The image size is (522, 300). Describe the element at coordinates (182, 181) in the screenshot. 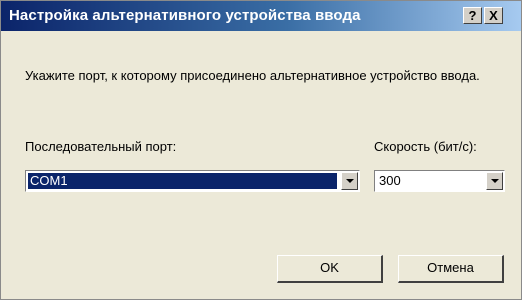

I see `port-selected-value: COM1` at that location.